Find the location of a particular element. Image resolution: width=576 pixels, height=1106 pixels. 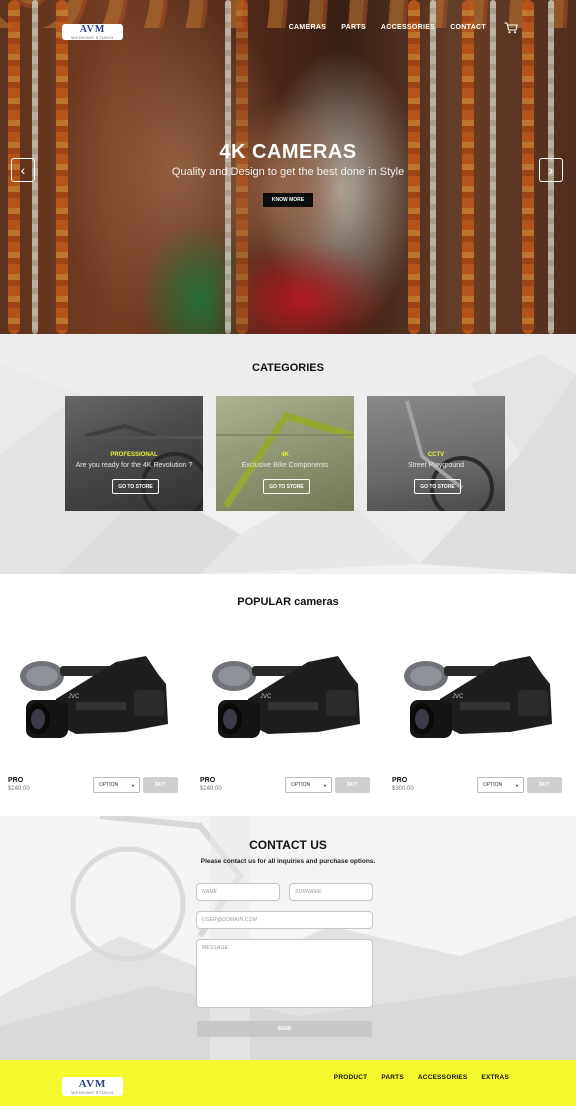

cart-icon is located at coordinates (511, 28).